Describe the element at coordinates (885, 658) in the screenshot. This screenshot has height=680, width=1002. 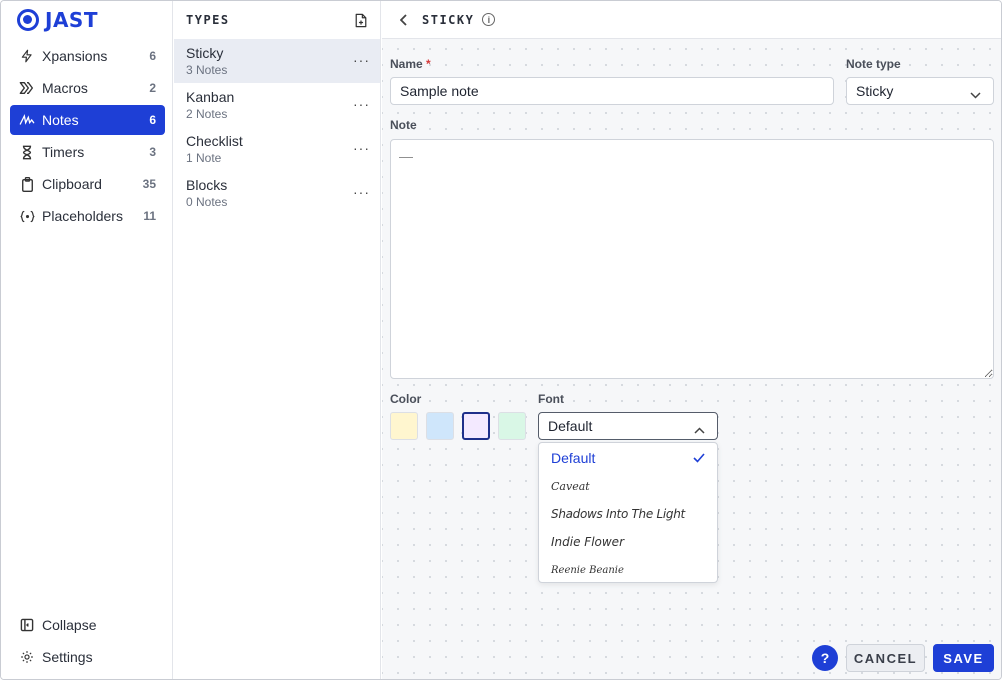
I see `cancel-button: CANCEL` at that location.